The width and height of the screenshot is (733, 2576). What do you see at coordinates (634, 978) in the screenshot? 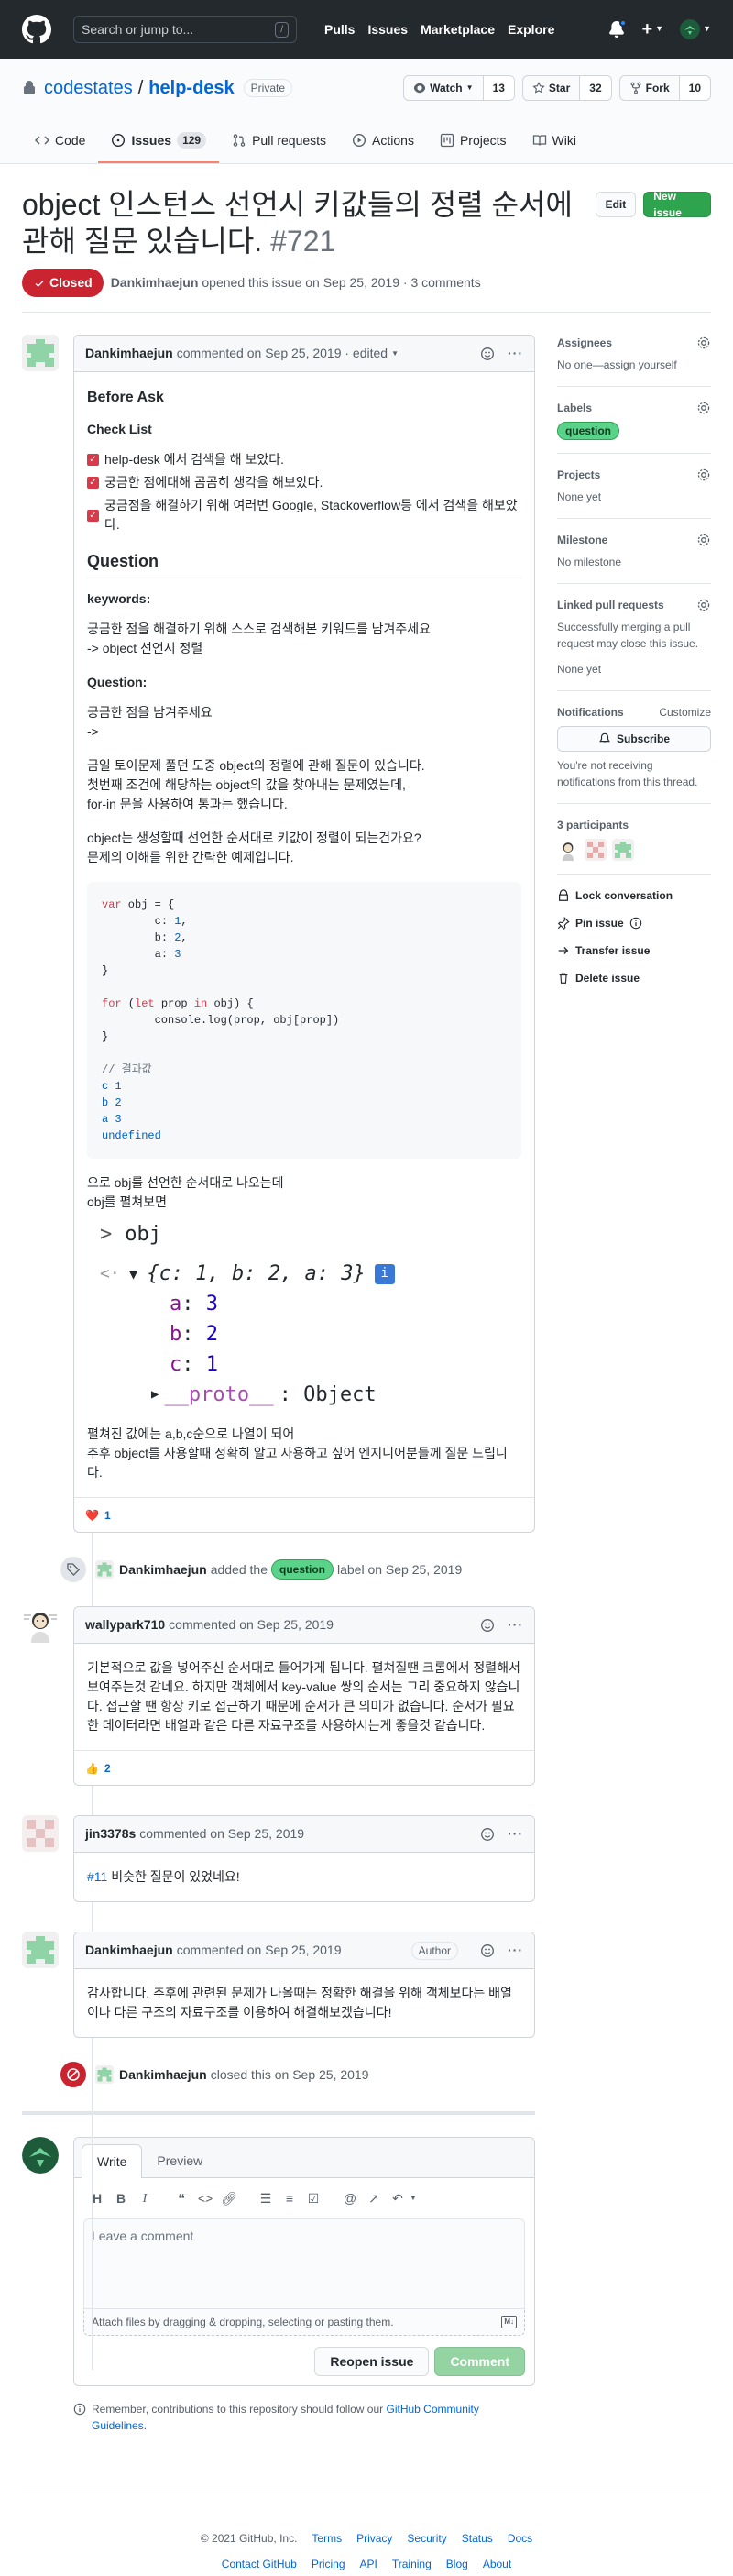
I see `delete-issue-button: Delete issue` at bounding box center [634, 978].